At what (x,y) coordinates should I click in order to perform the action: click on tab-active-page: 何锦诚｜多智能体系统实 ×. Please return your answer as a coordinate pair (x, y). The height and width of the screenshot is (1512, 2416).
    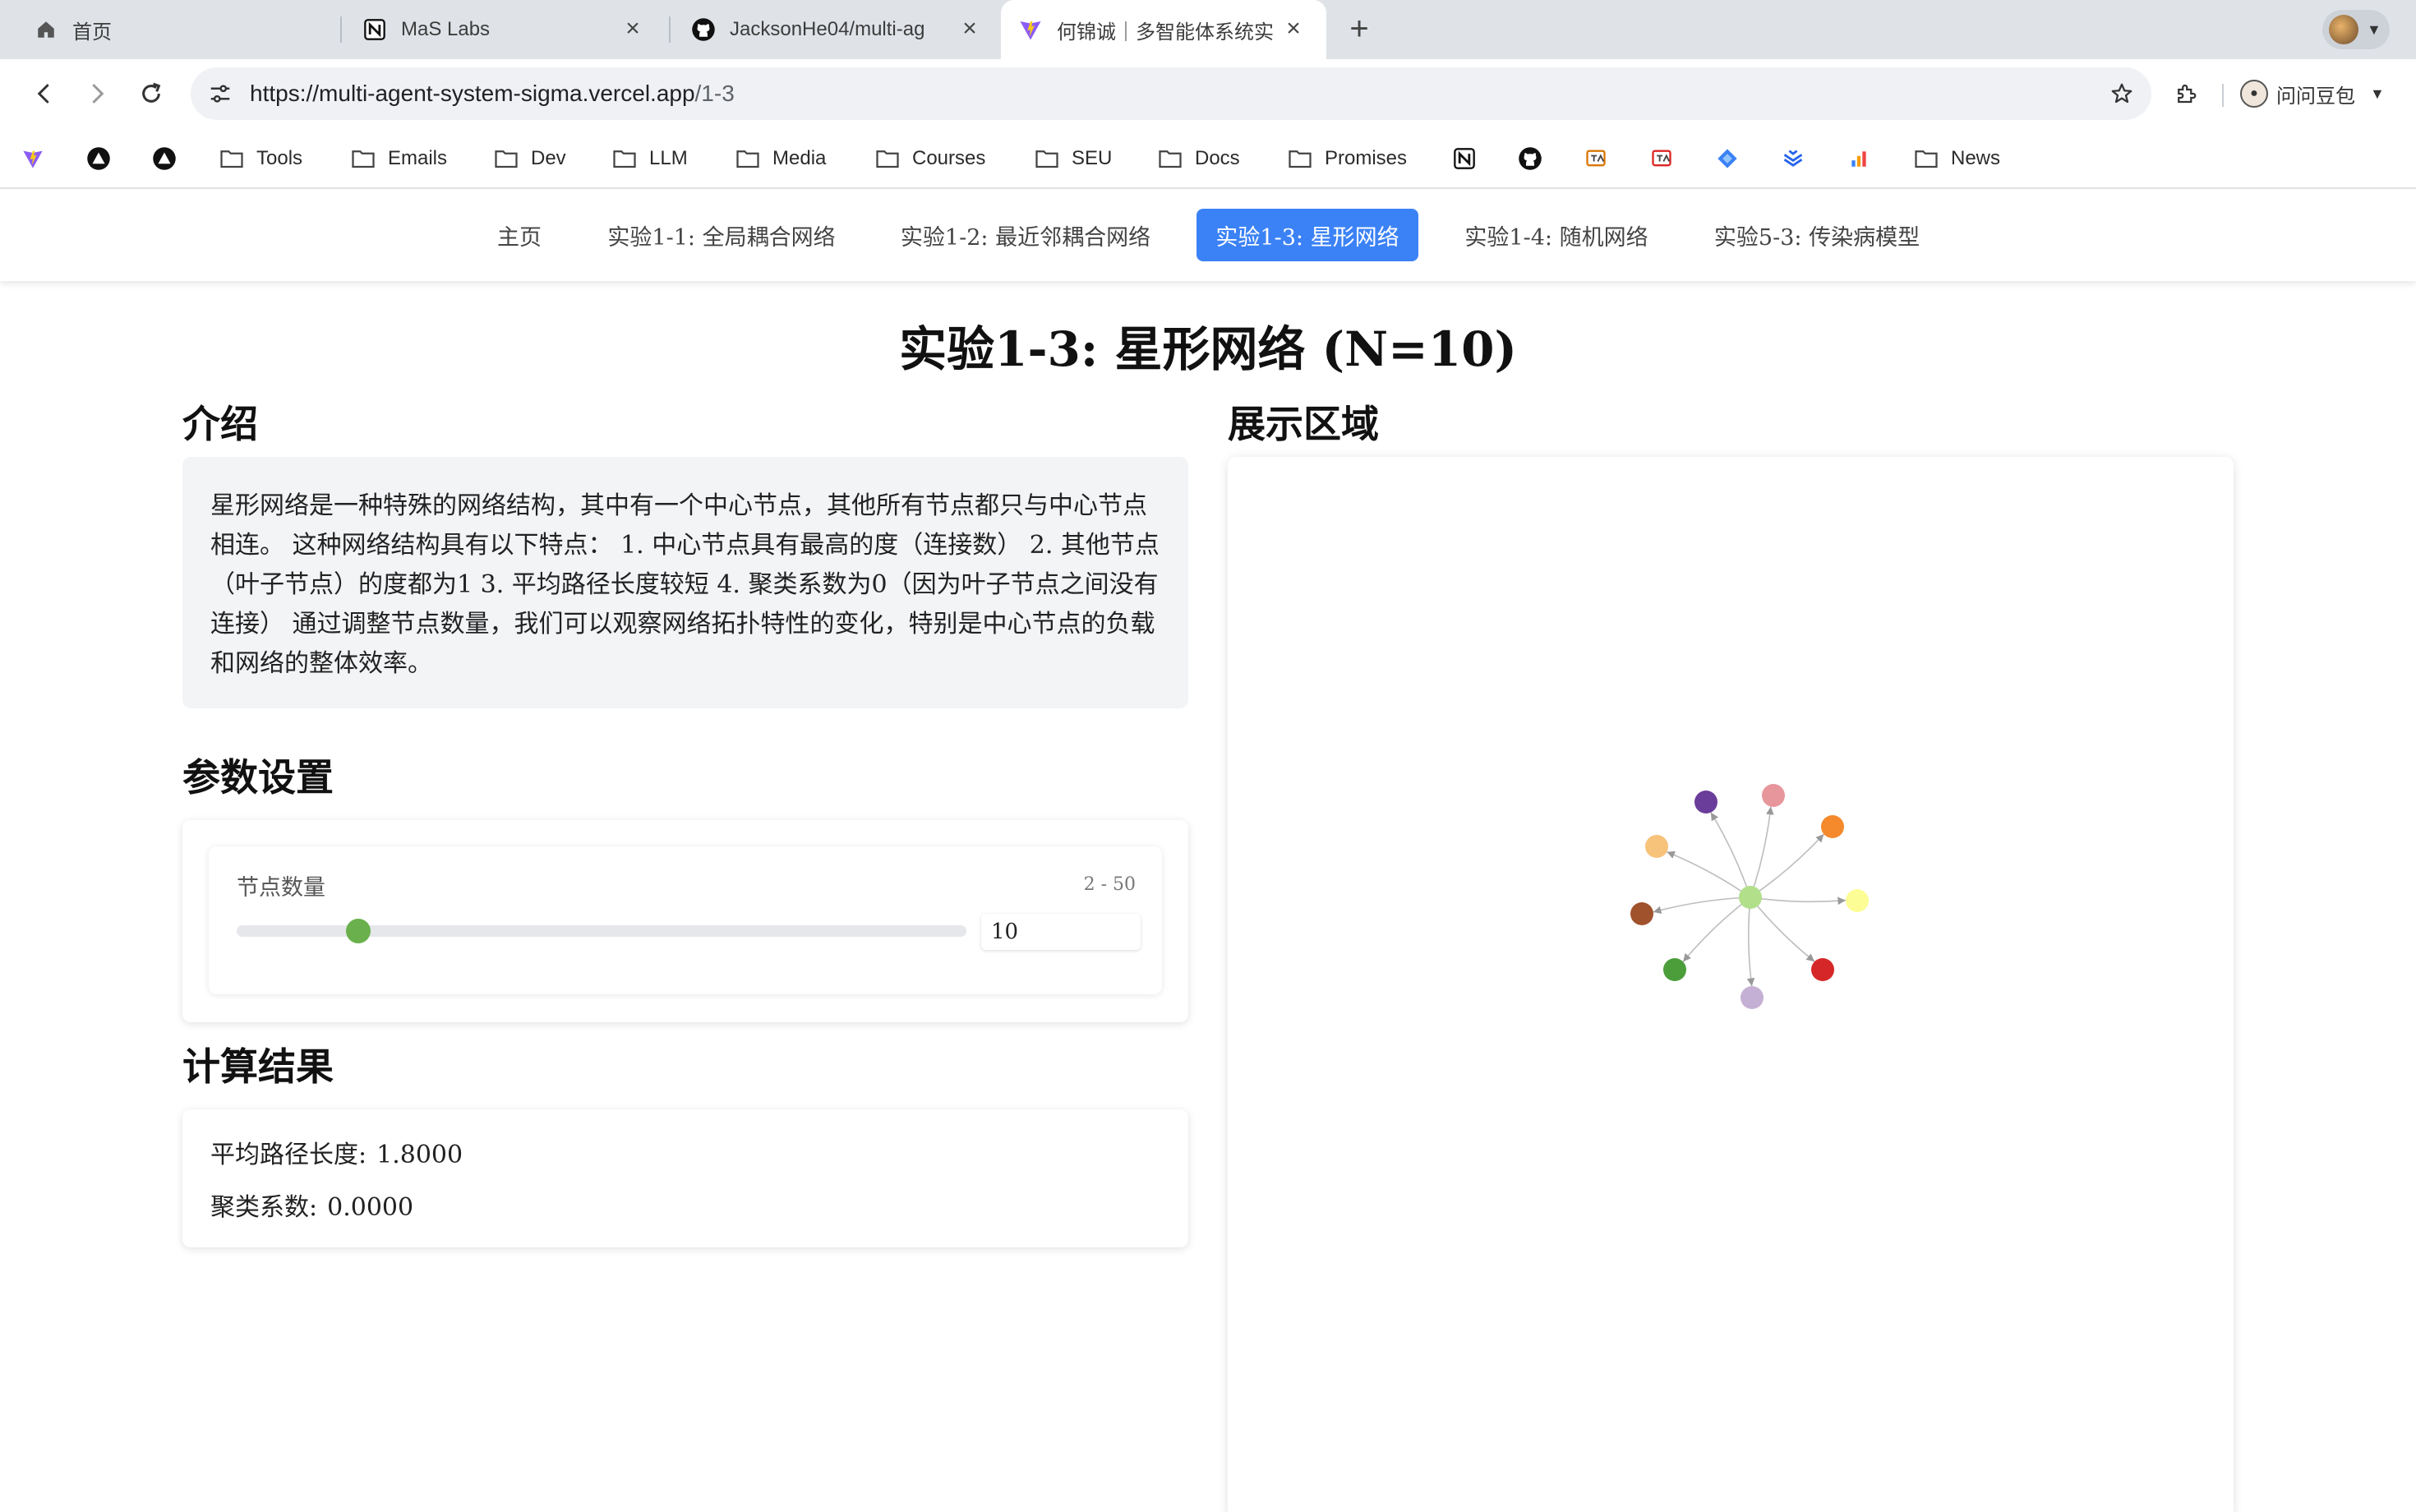
    Looking at the image, I should click on (1164, 29).